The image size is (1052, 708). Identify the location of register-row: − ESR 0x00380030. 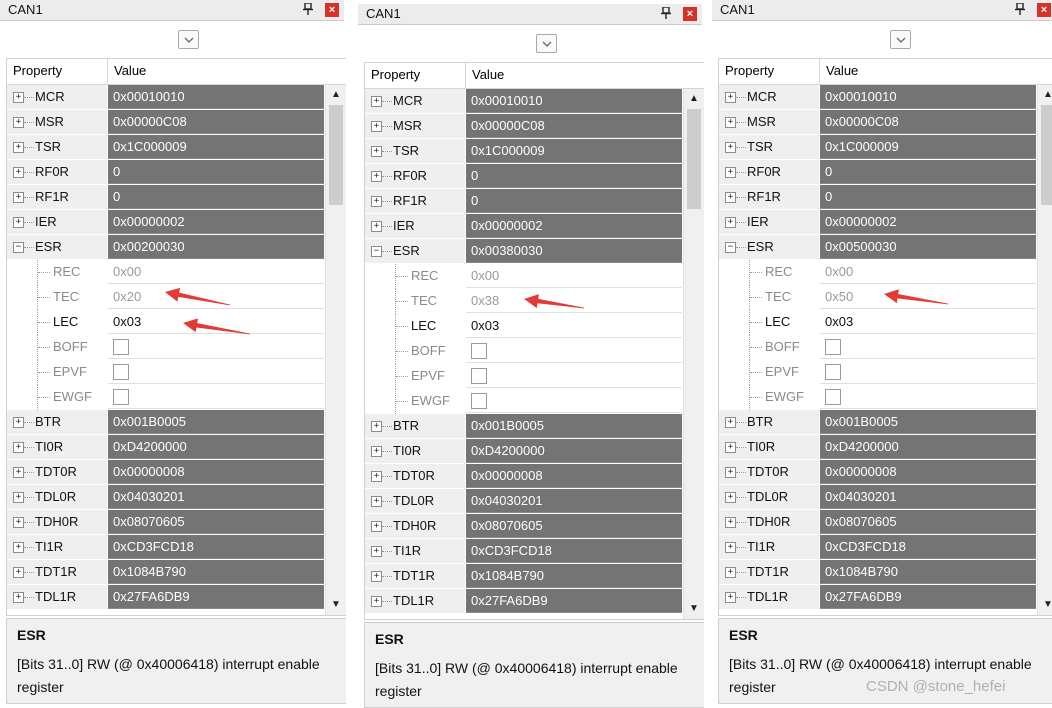
(524, 251).